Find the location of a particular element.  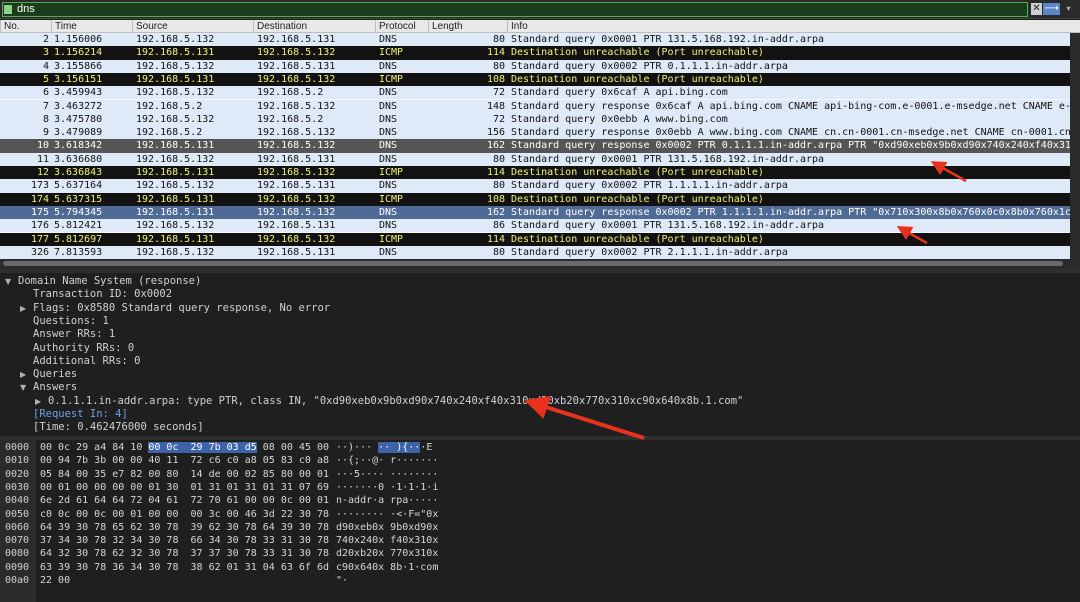

detail-tree-item: Additional RRs: 0 is located at coordinates (86, 361).